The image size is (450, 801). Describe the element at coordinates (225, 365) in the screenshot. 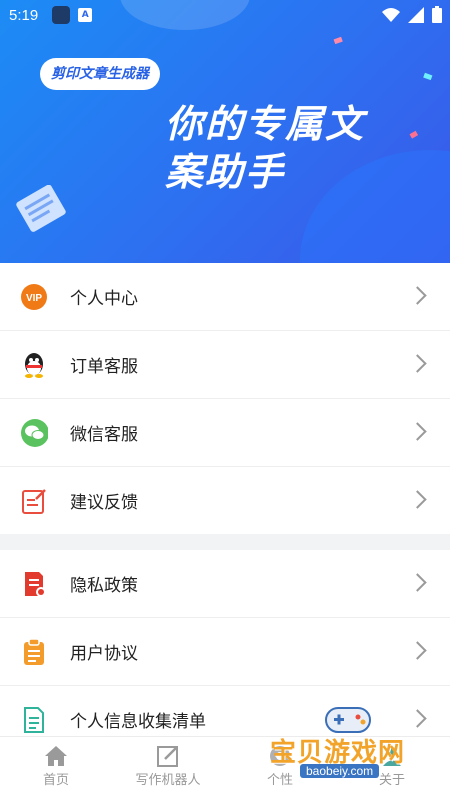

I see `menu-item-order-service: 订单客服` at that location.